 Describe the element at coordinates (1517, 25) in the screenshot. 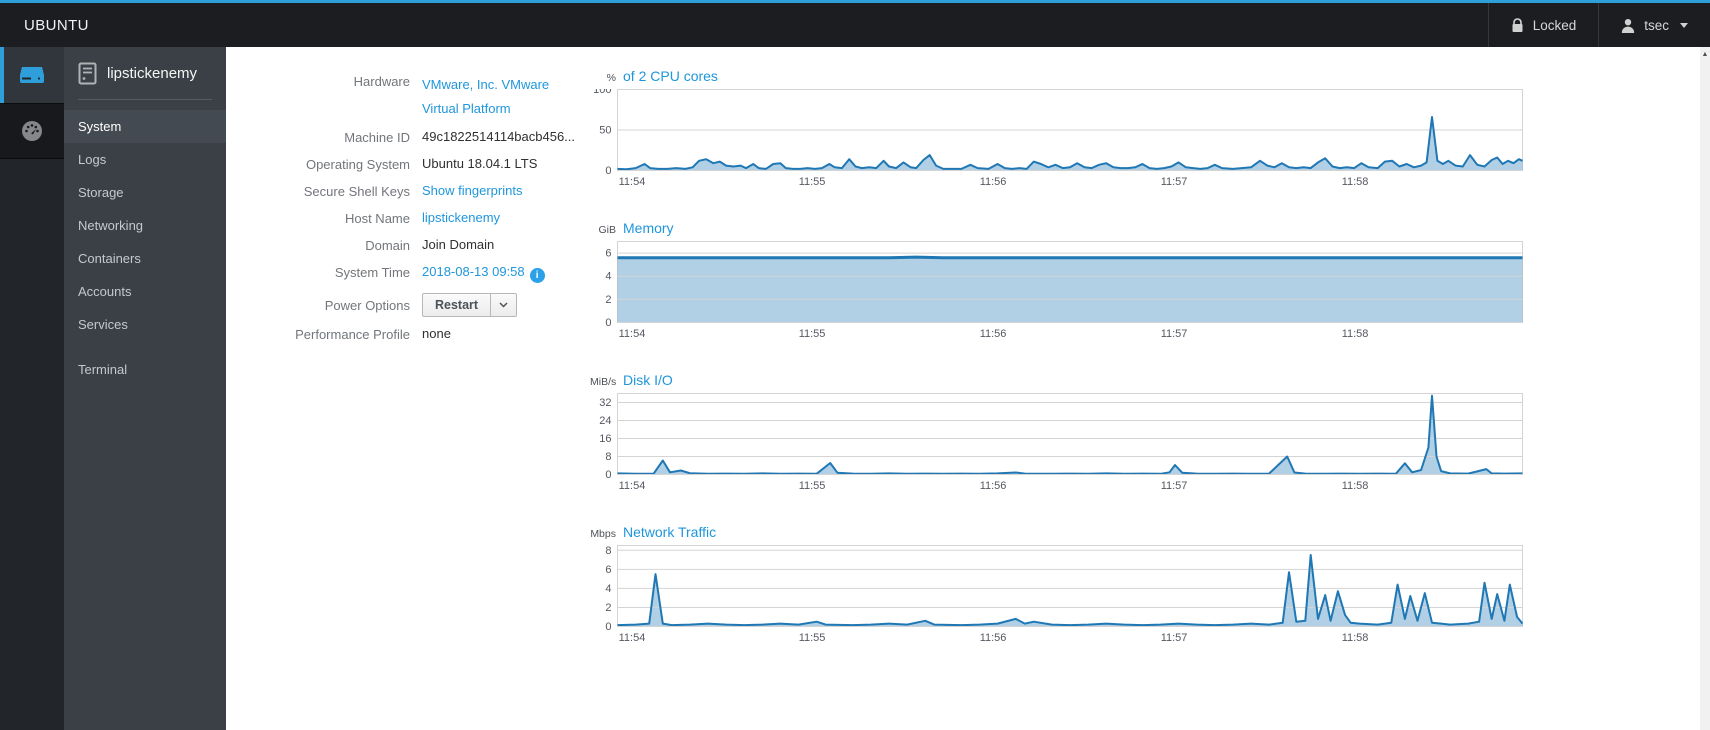

I see `lock-icon` at that location.